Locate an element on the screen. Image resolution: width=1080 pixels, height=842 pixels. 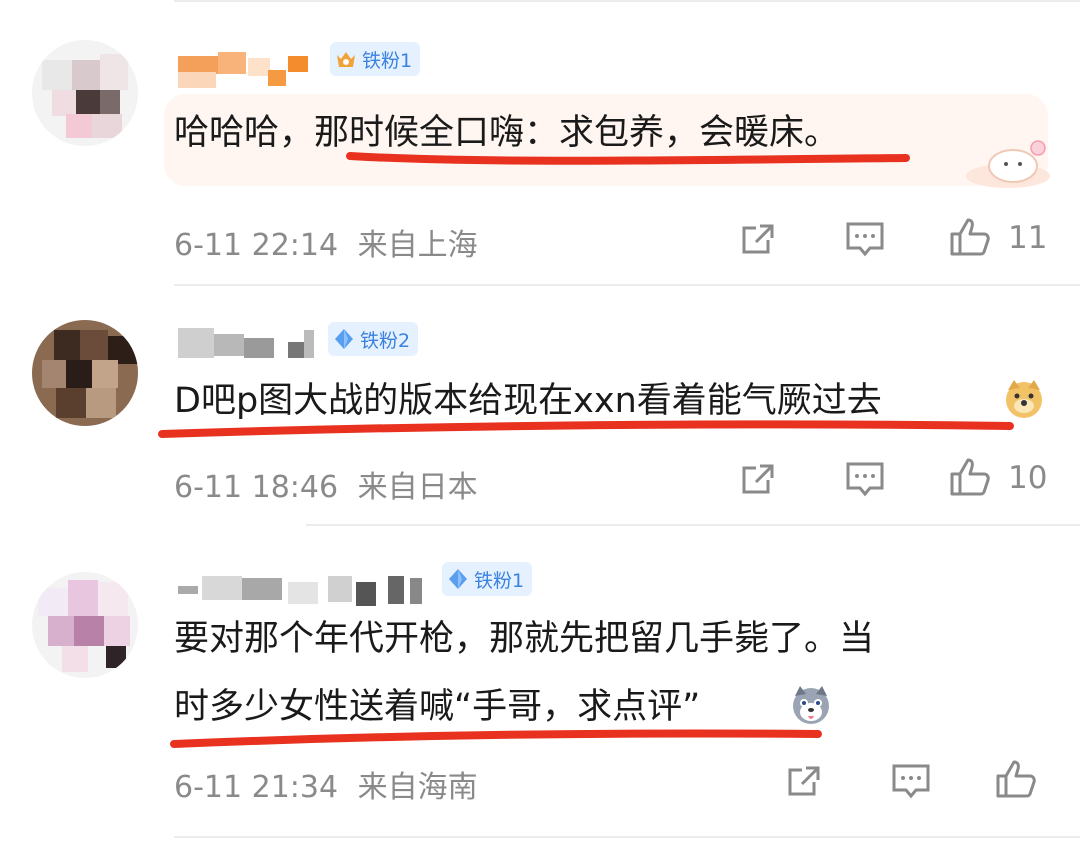
comment-location: 来自日本 is located at coordinates (417, 487).